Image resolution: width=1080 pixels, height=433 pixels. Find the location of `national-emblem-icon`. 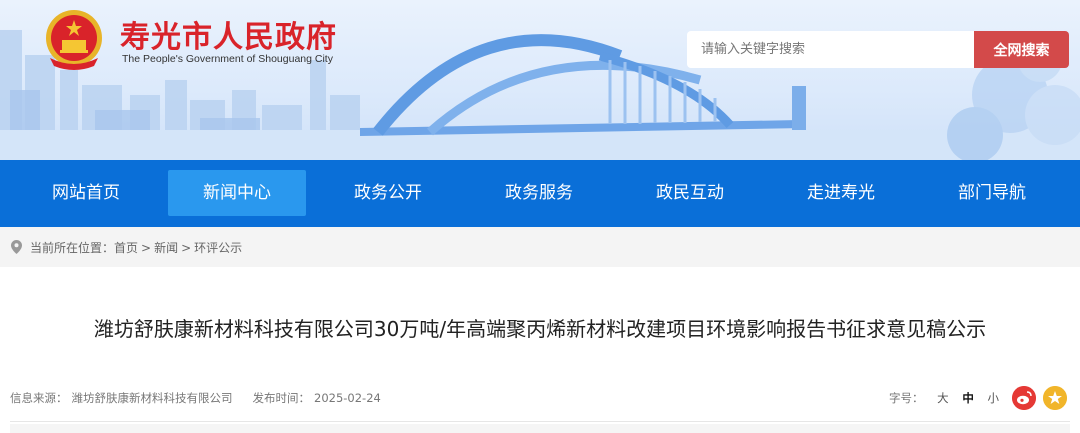

national-emblem-icon is located at coordinates (74, 40).